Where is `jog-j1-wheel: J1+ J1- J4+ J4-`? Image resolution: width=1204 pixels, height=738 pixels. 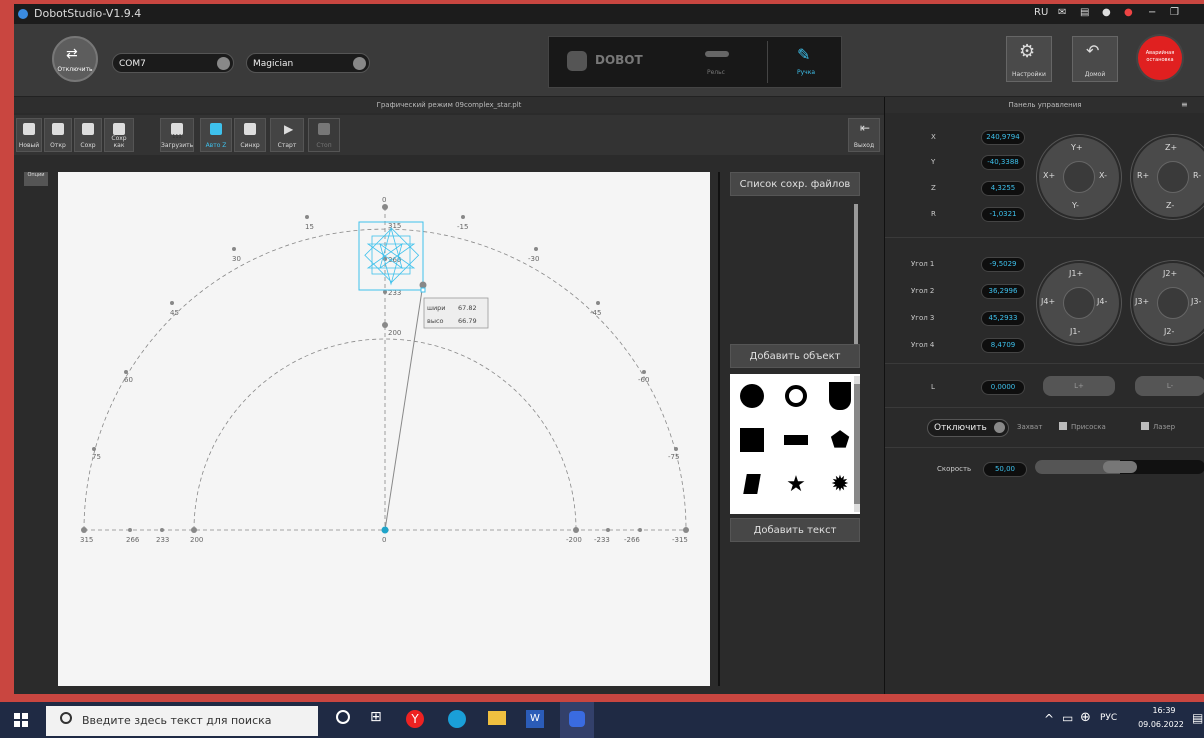 jog-j1-wheel: J1+ J1- J4+ J4- is located at coordinates (1079, 303).